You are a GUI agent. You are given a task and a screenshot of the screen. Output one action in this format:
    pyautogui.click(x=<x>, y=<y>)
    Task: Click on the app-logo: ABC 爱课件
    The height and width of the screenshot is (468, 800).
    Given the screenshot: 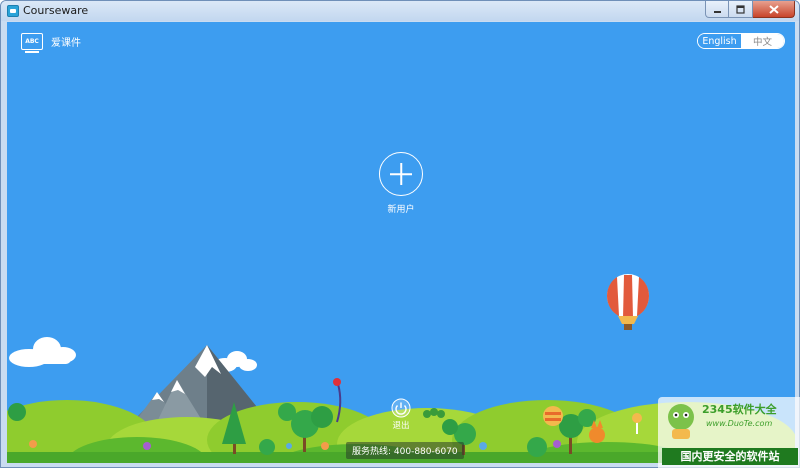 What is the action you would take?
    pyautogui.click(x=51, y=43)
    